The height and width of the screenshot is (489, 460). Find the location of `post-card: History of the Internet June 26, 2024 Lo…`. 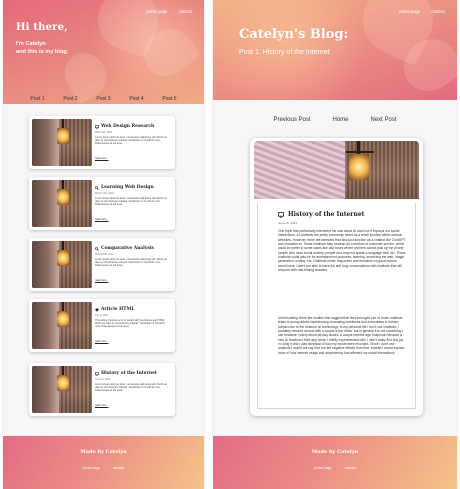

post-card: History of the Internet June 26, 2024 Lo… is located at coordinates (102, 389).